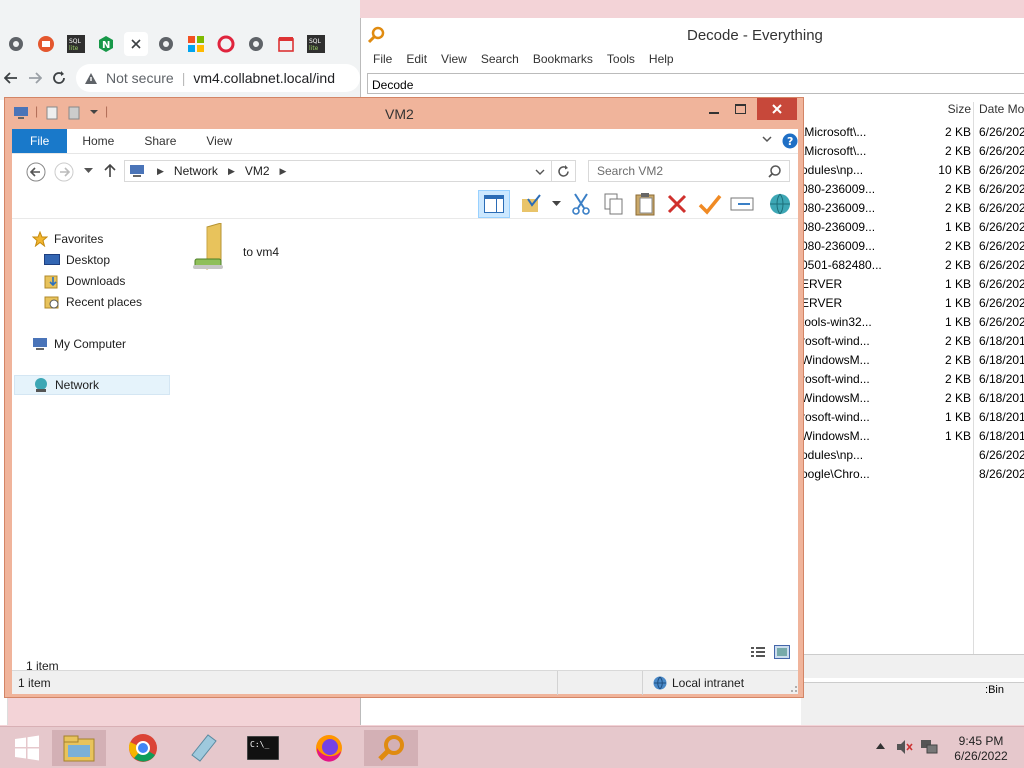 This screenshot has width=1024, height=768. What do you see at coordinates (494, 204) in the screenshot?
I see `preview-pane-icon` at bounding box center [494, 204].